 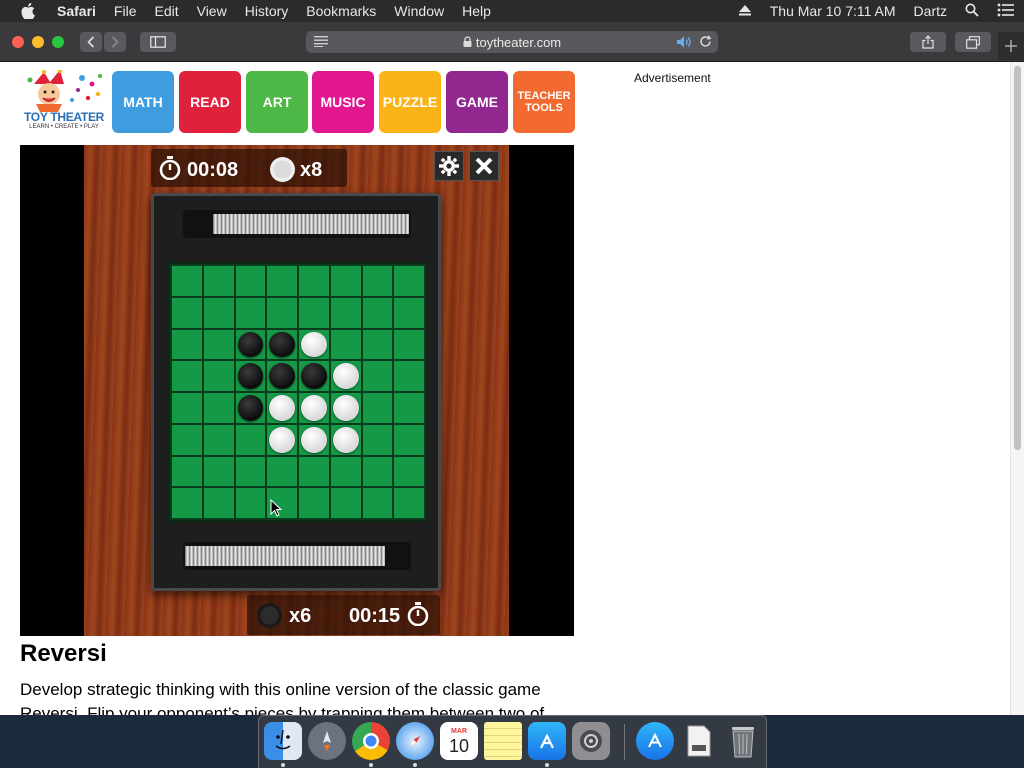 What do you see at coordinates (1006, 11) in the screenshot?
I see `notification-center-icon` at bounding box center [1006, 11].